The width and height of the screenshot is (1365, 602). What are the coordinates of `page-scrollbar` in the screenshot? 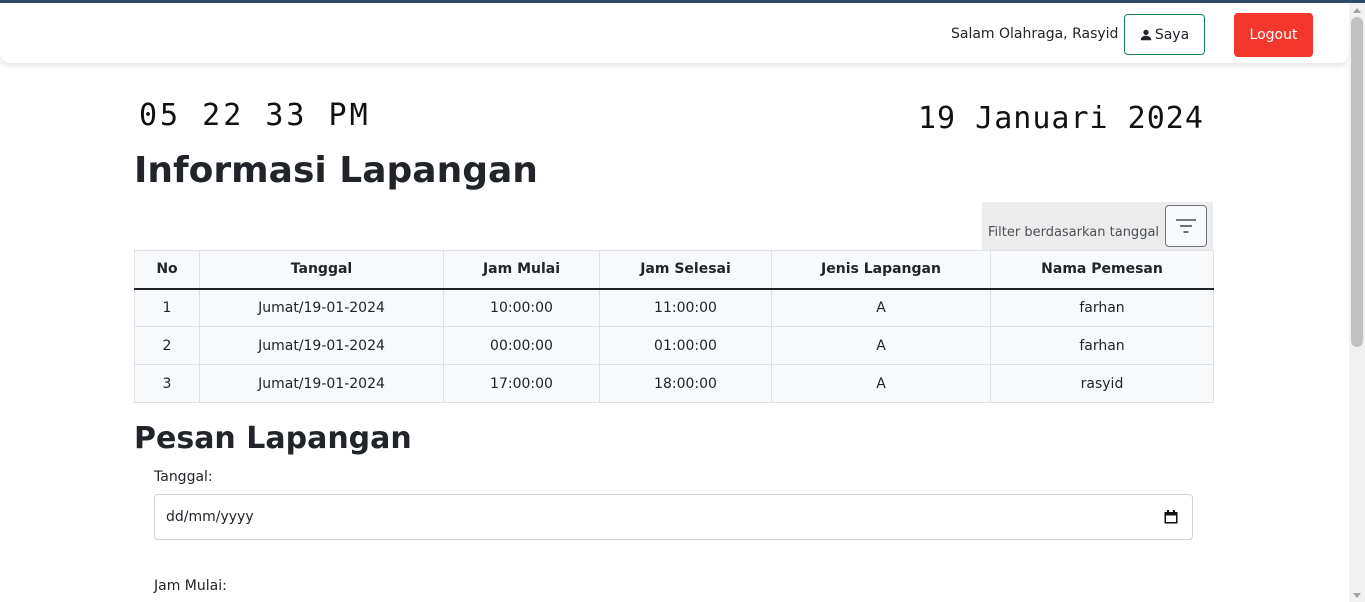 It's located at (1357, 302).